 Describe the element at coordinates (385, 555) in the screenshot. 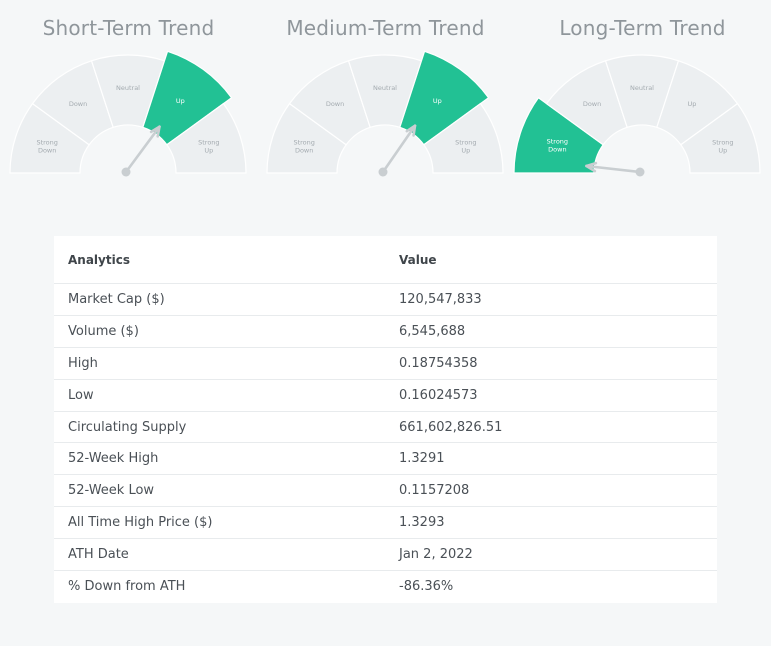

I see `table-row: ATH Date Jan 2, 2022` at that location.